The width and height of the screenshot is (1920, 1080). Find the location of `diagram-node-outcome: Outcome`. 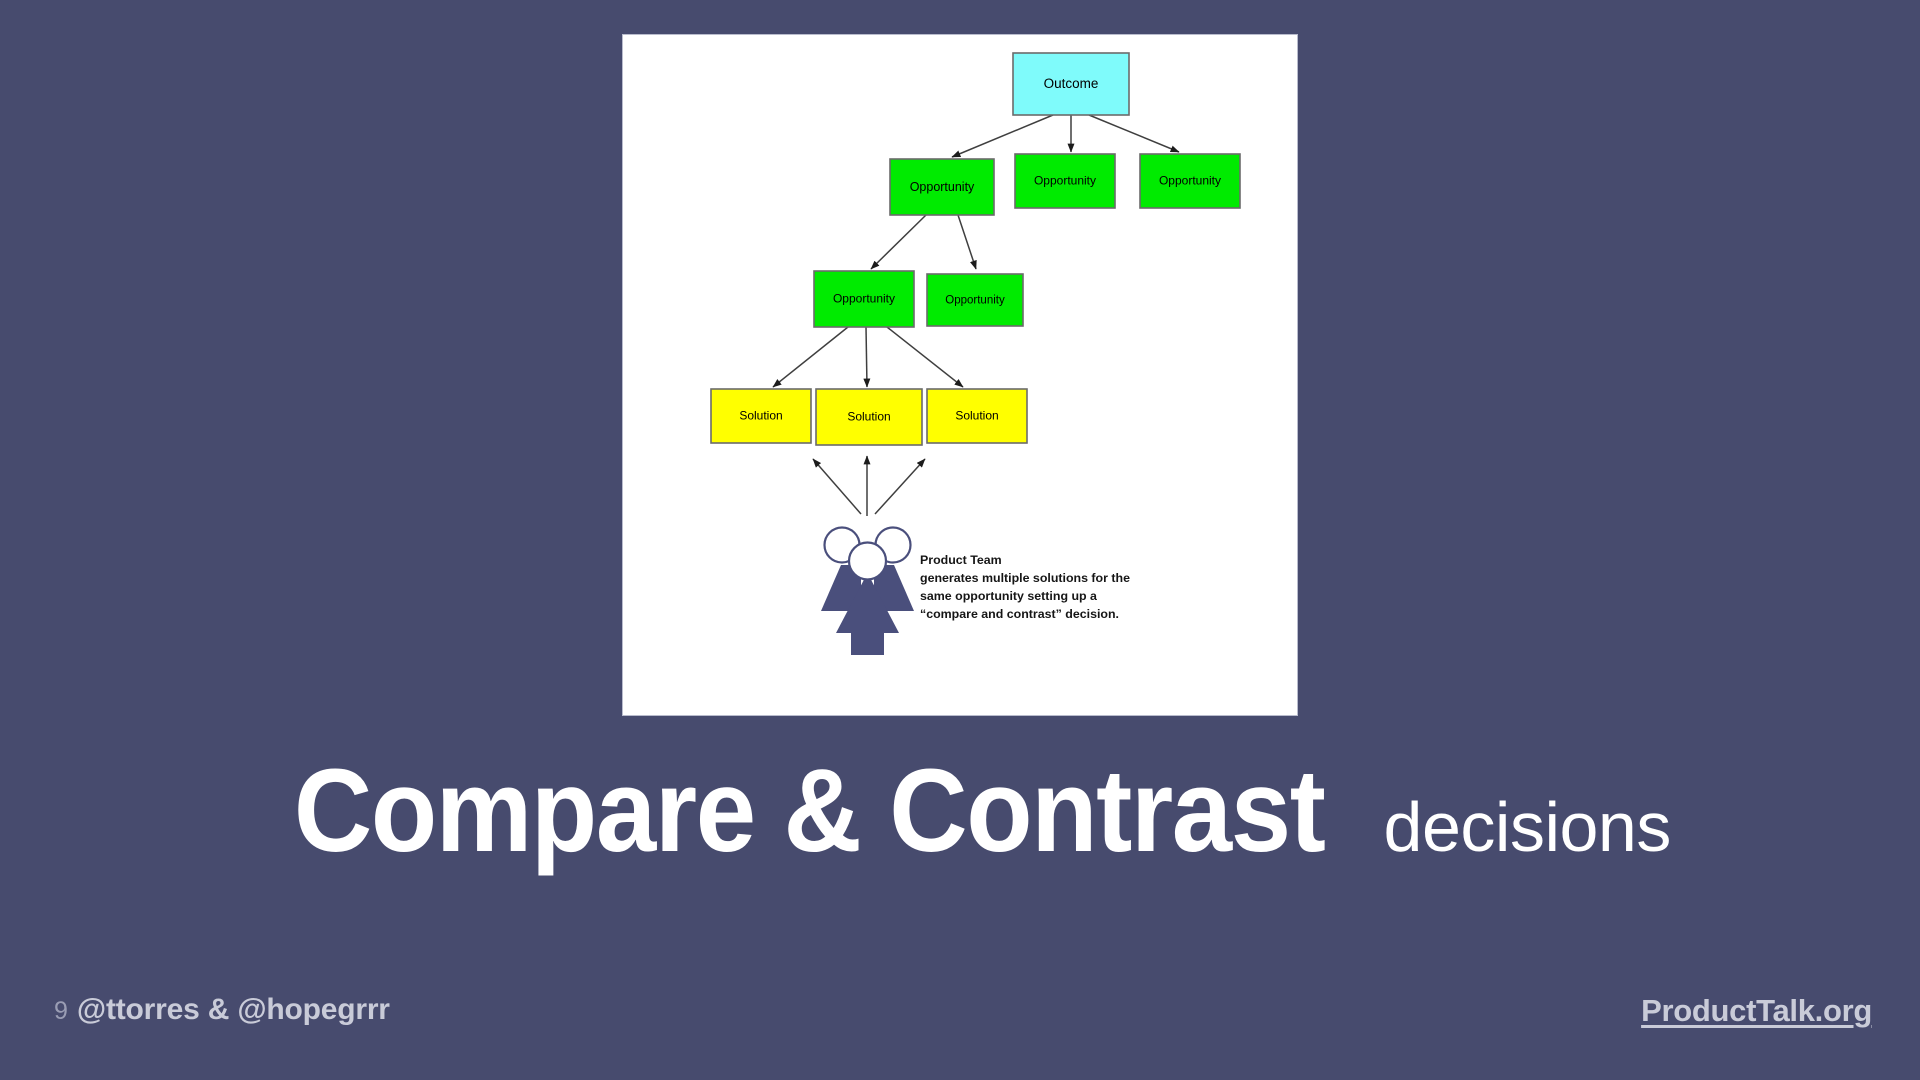

diagram-node-outcome: Outcome is located at coordinates (1071, 84).